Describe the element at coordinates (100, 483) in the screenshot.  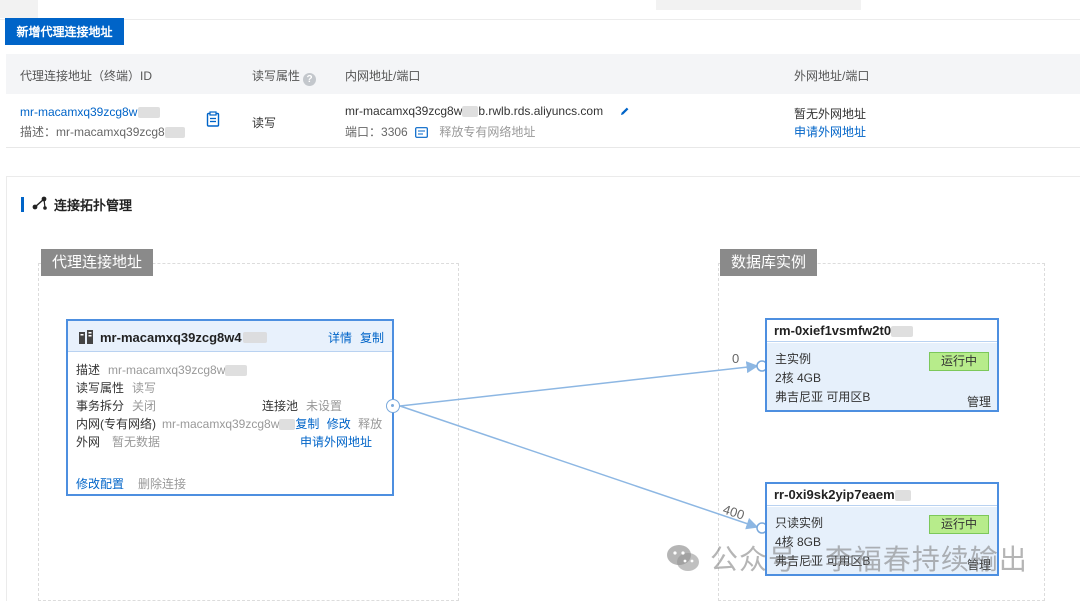
I see `modify-config-link: 修改配置` at that location.